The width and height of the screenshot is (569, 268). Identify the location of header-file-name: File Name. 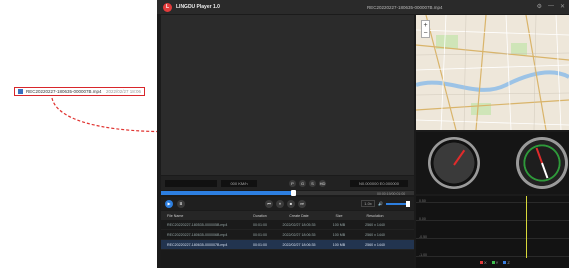
(203, 216).